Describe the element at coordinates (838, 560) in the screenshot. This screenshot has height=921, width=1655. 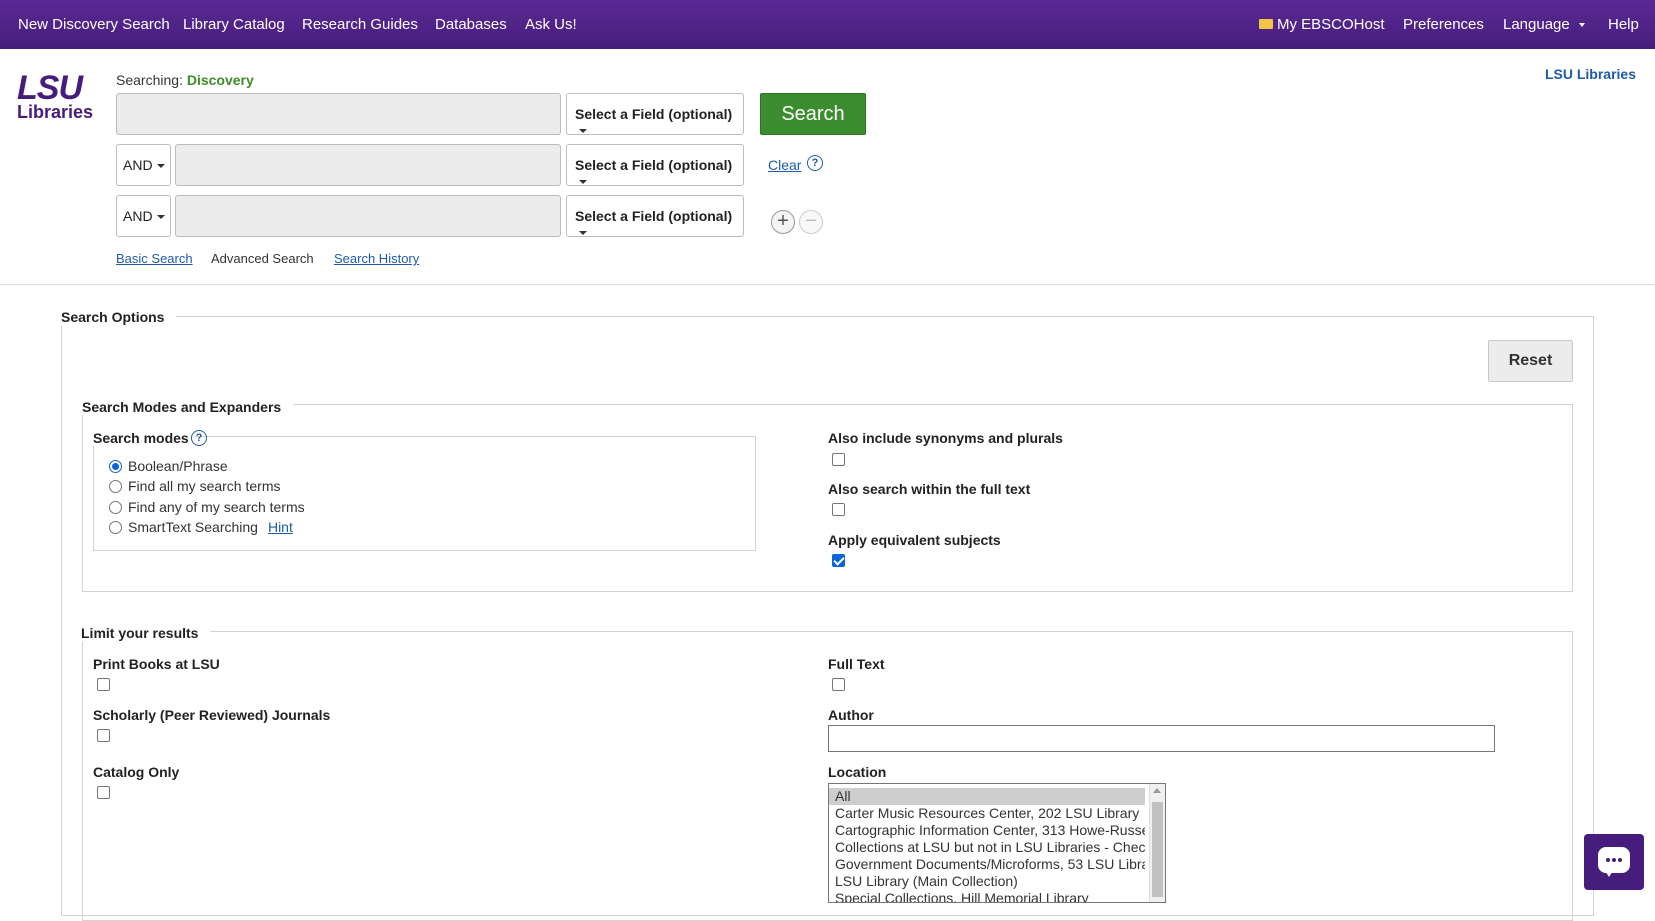
I see `expander-subjects-checkbox` at that location.